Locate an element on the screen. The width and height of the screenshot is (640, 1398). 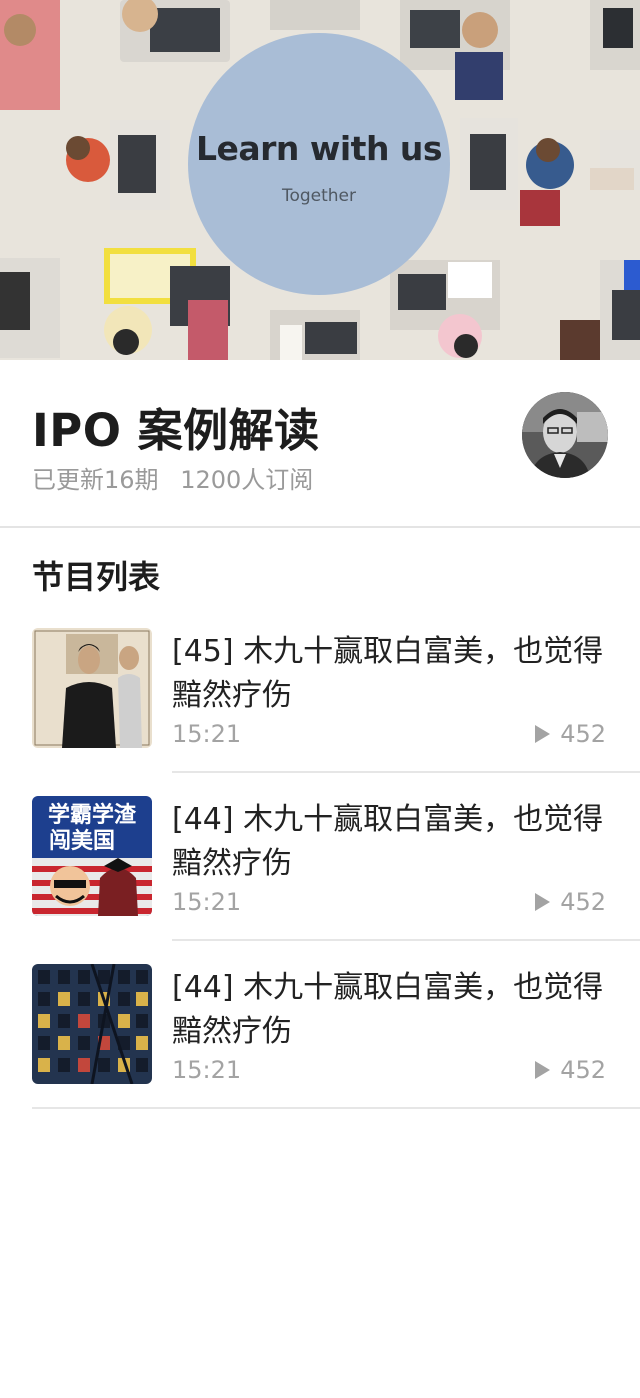
episode-item: 学霸学渣 闯美国 [44] 木九十赢取白富美，也觉得黯然疗伤 15:21 452 is located at coordinates (320, 880).